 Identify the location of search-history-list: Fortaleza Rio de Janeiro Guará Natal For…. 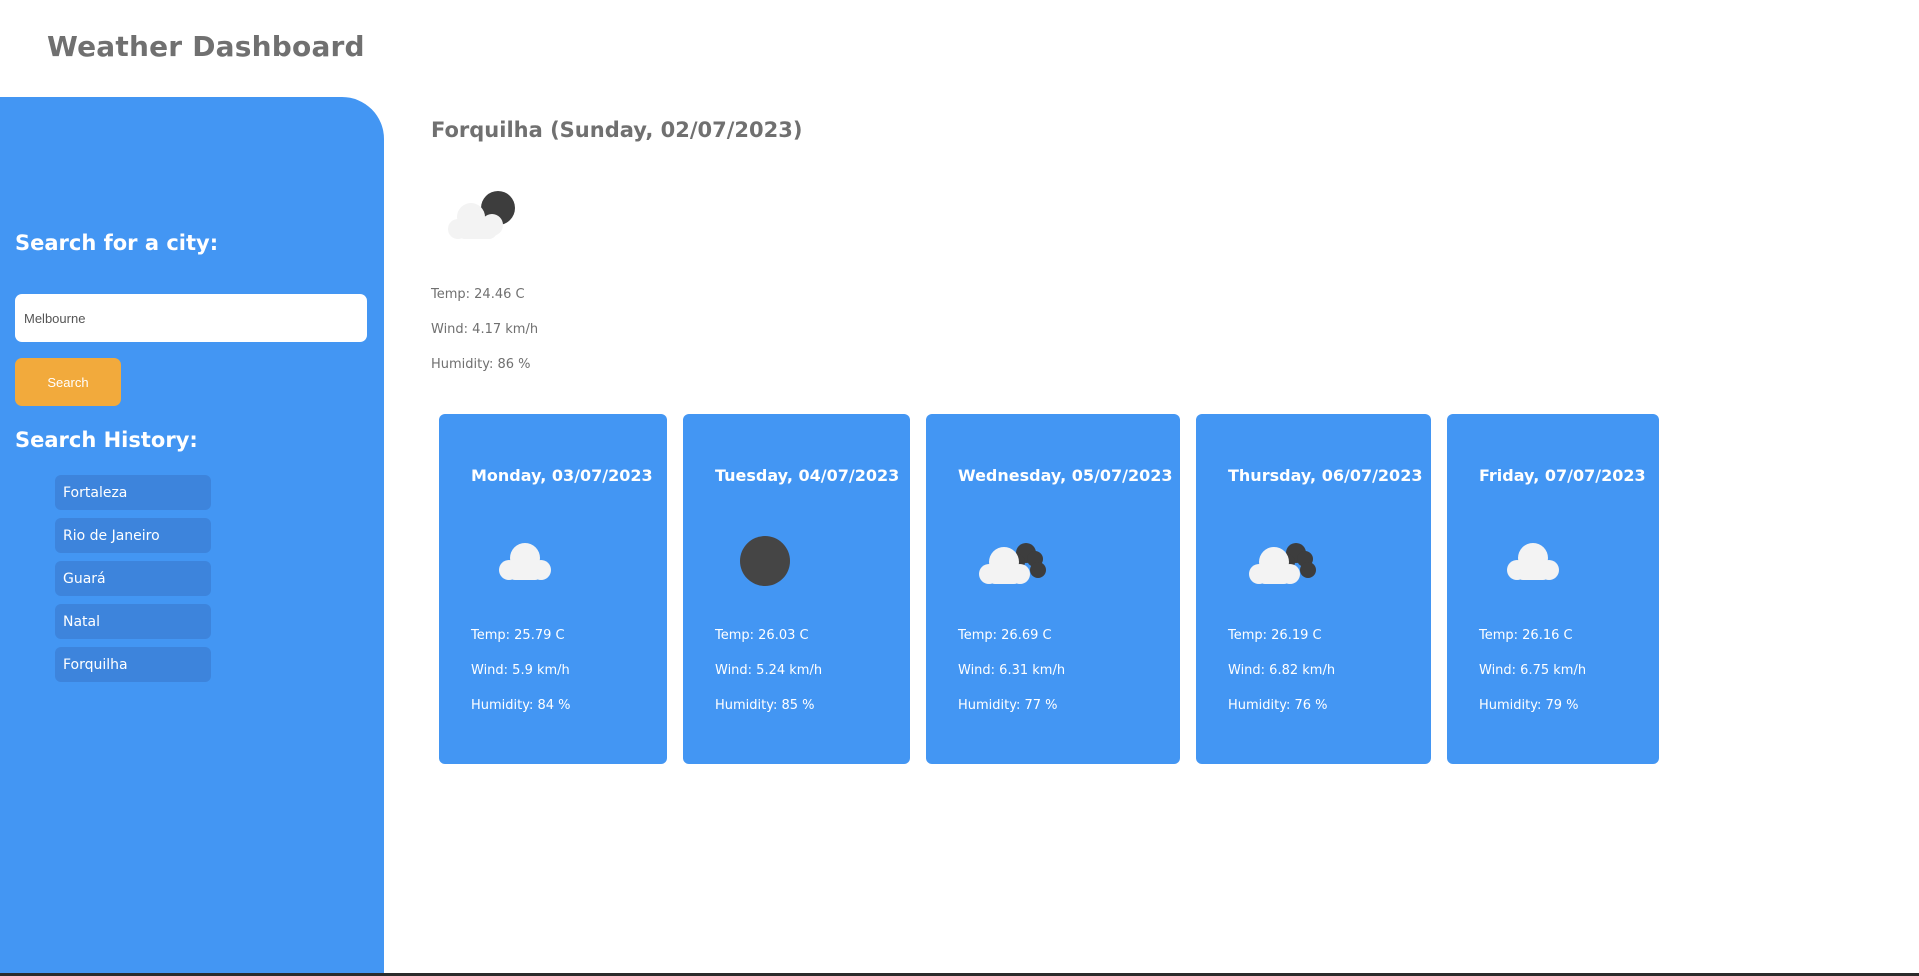
(133, 582).